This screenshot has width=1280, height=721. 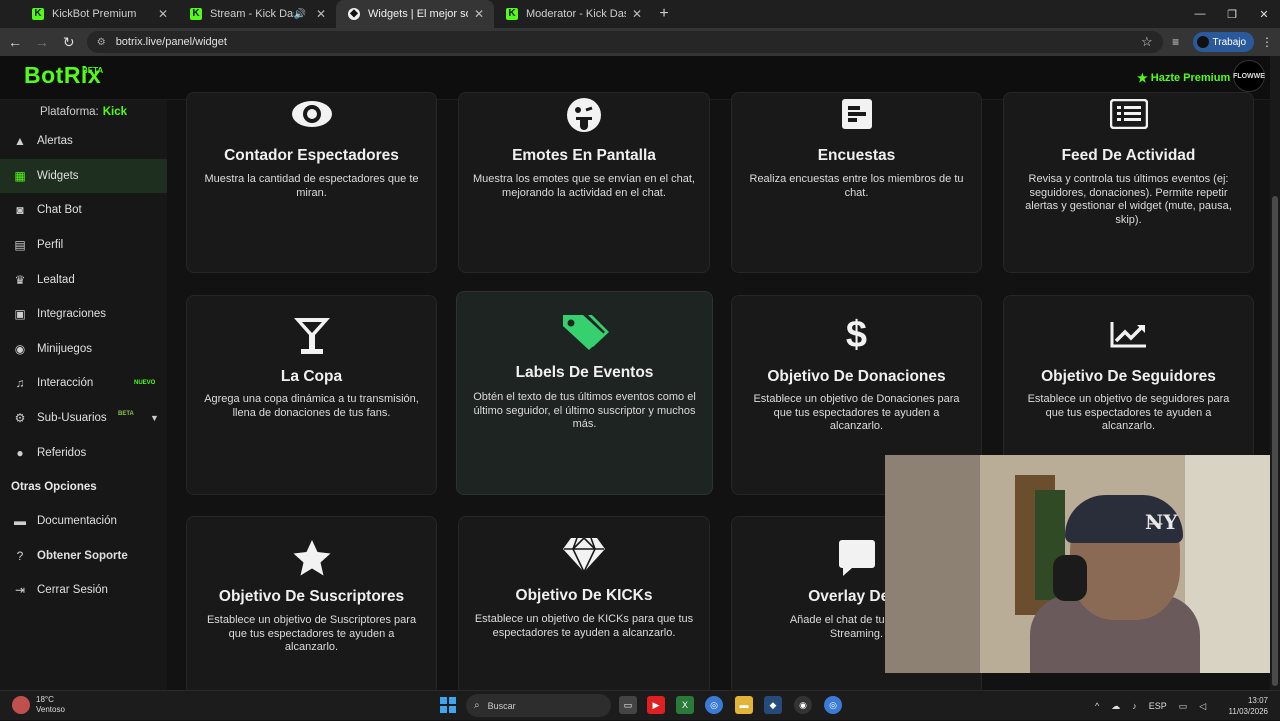 What do you see at coordinates (83, 452) in the screenshot?
I see `sidebar-item-referidos: ● Referidos` at bounding box center [83, 452].